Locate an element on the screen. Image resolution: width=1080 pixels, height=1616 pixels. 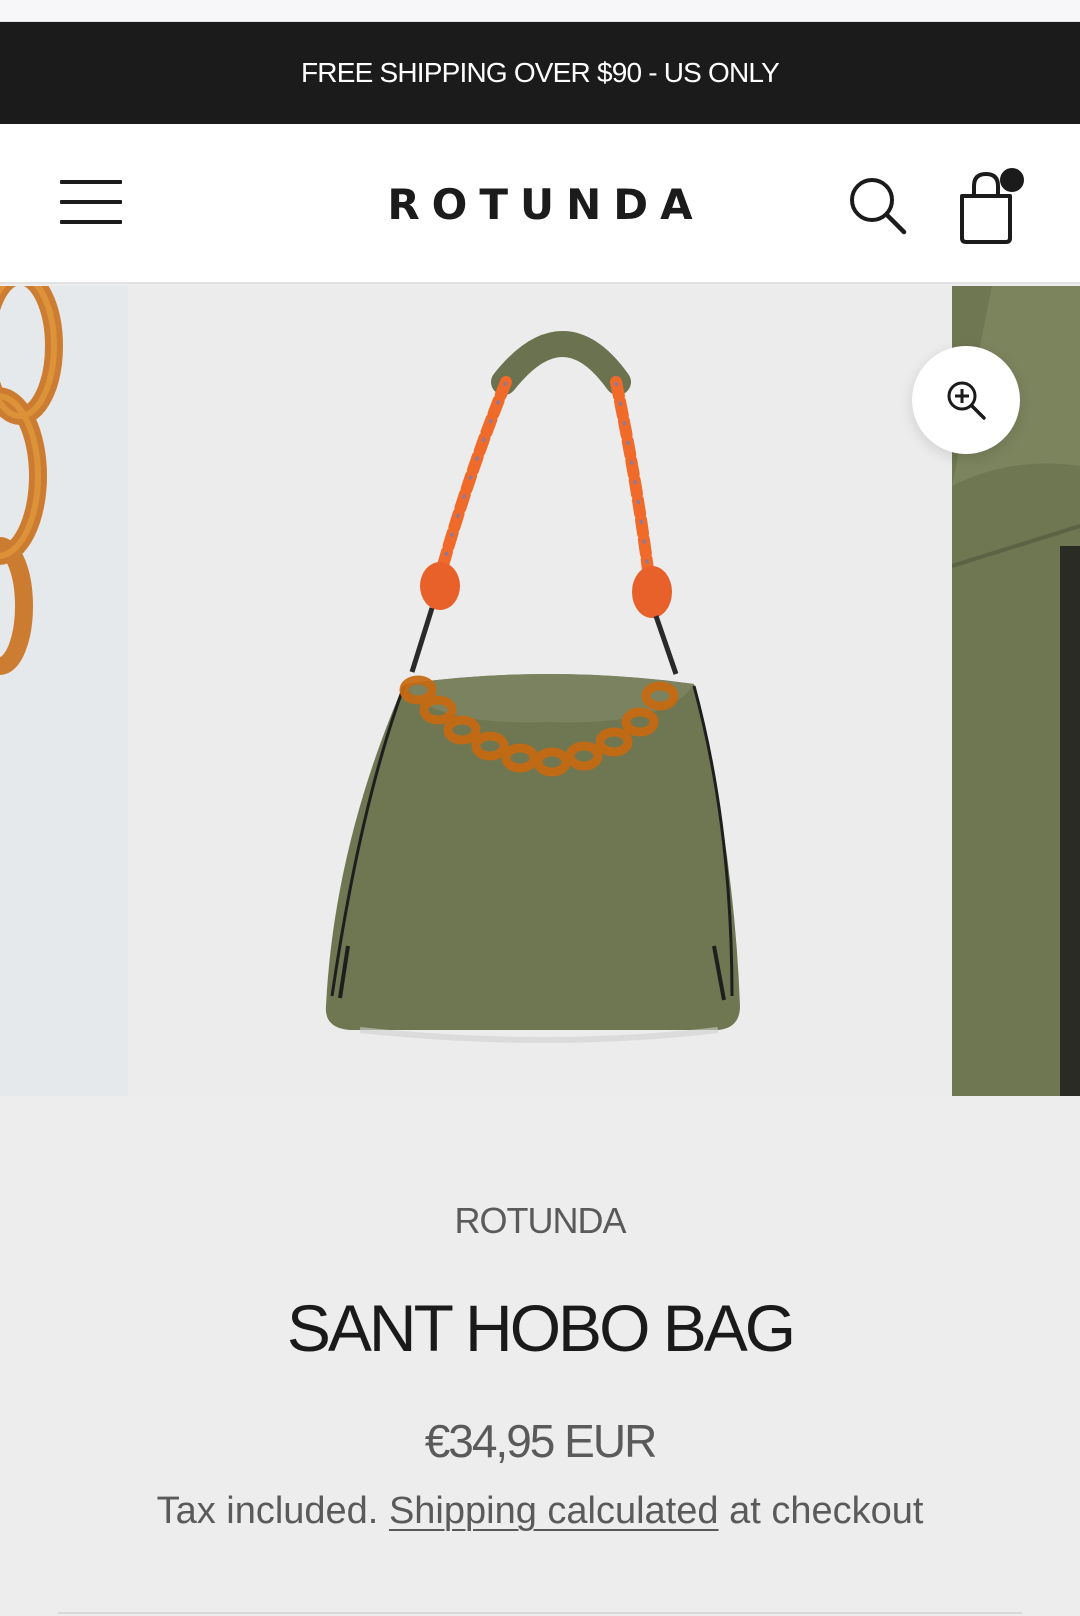
gallery-slide-previous is located at coordinates (64, 691).